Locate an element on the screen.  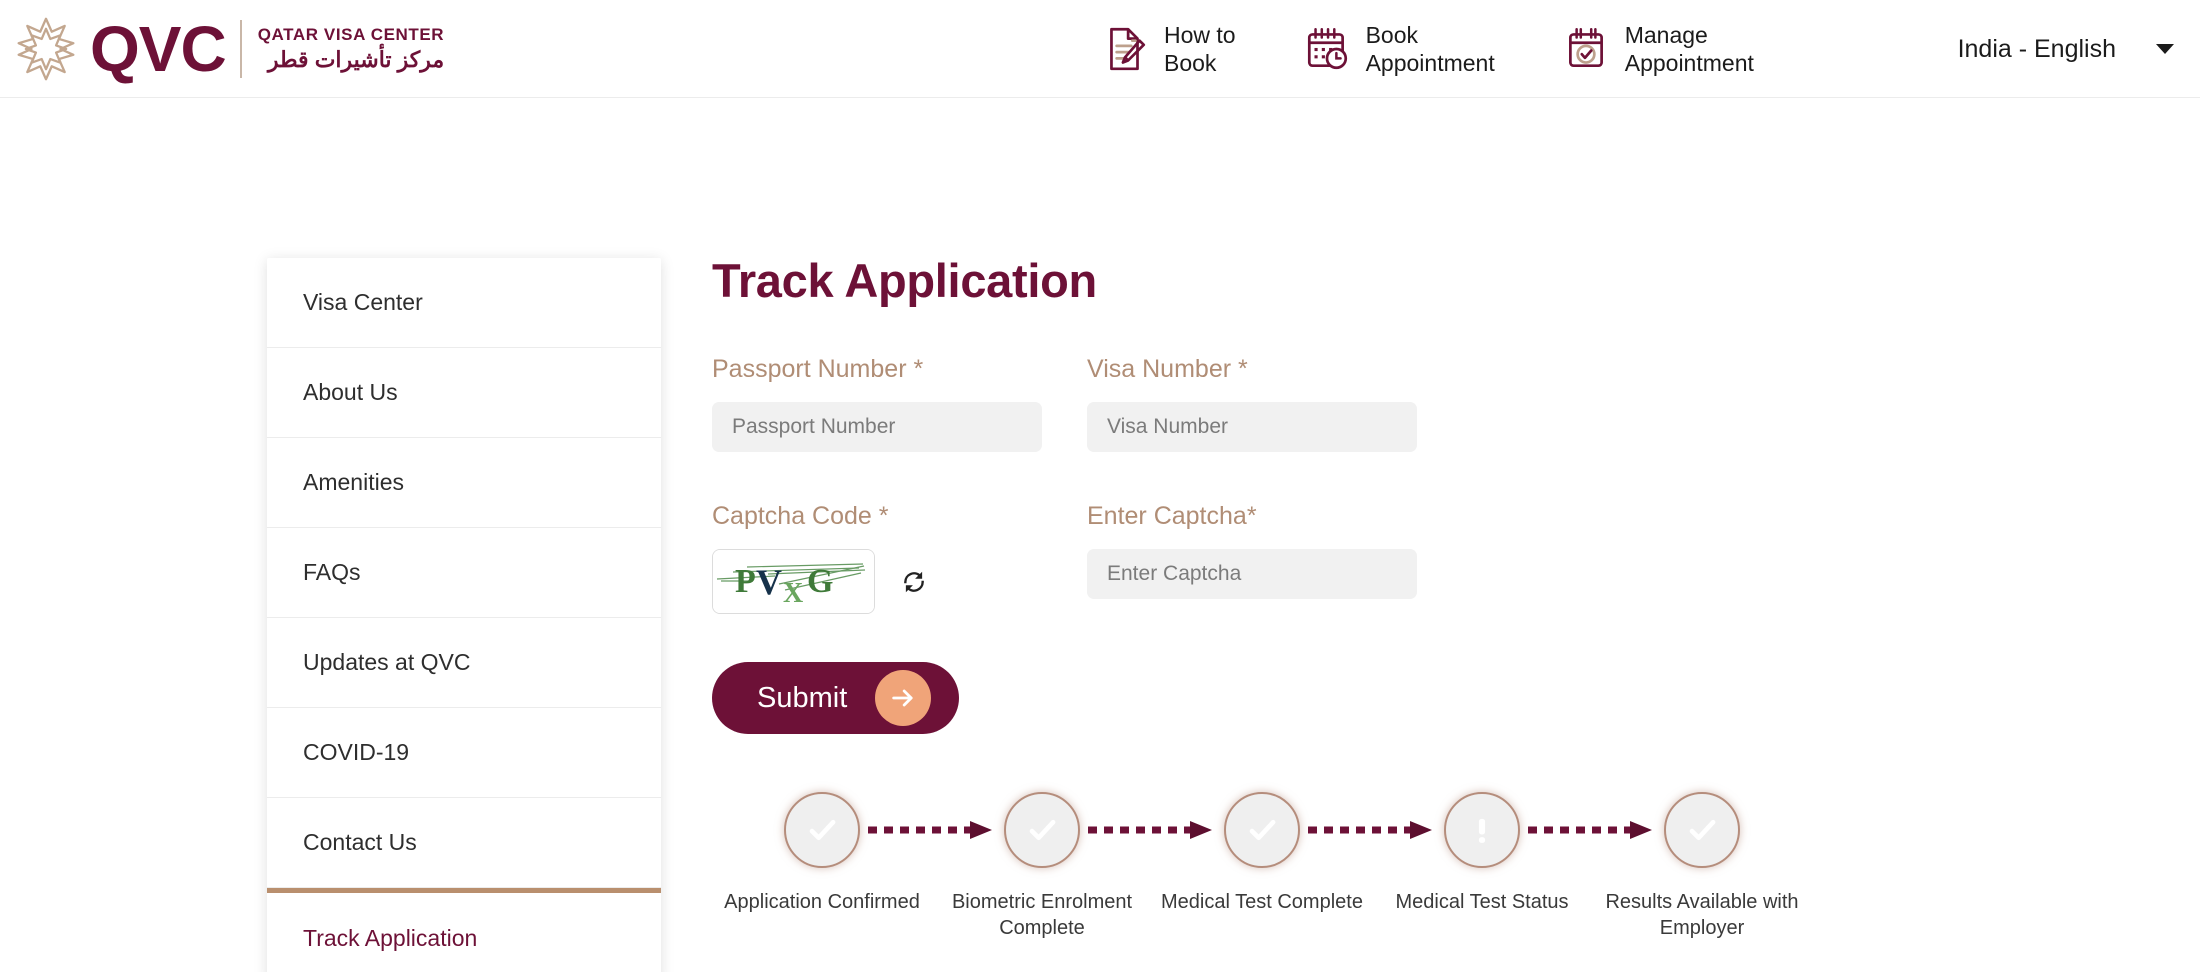
step-medical-test-status: Medical Test Status is located at coordinates (1482, 854).